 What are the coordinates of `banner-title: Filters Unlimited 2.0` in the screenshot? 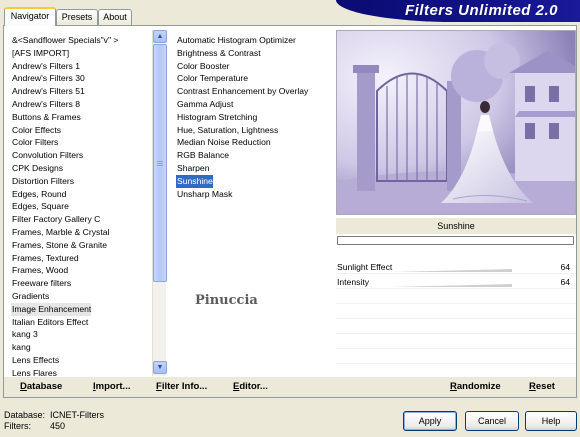 It's located at (481, 10).